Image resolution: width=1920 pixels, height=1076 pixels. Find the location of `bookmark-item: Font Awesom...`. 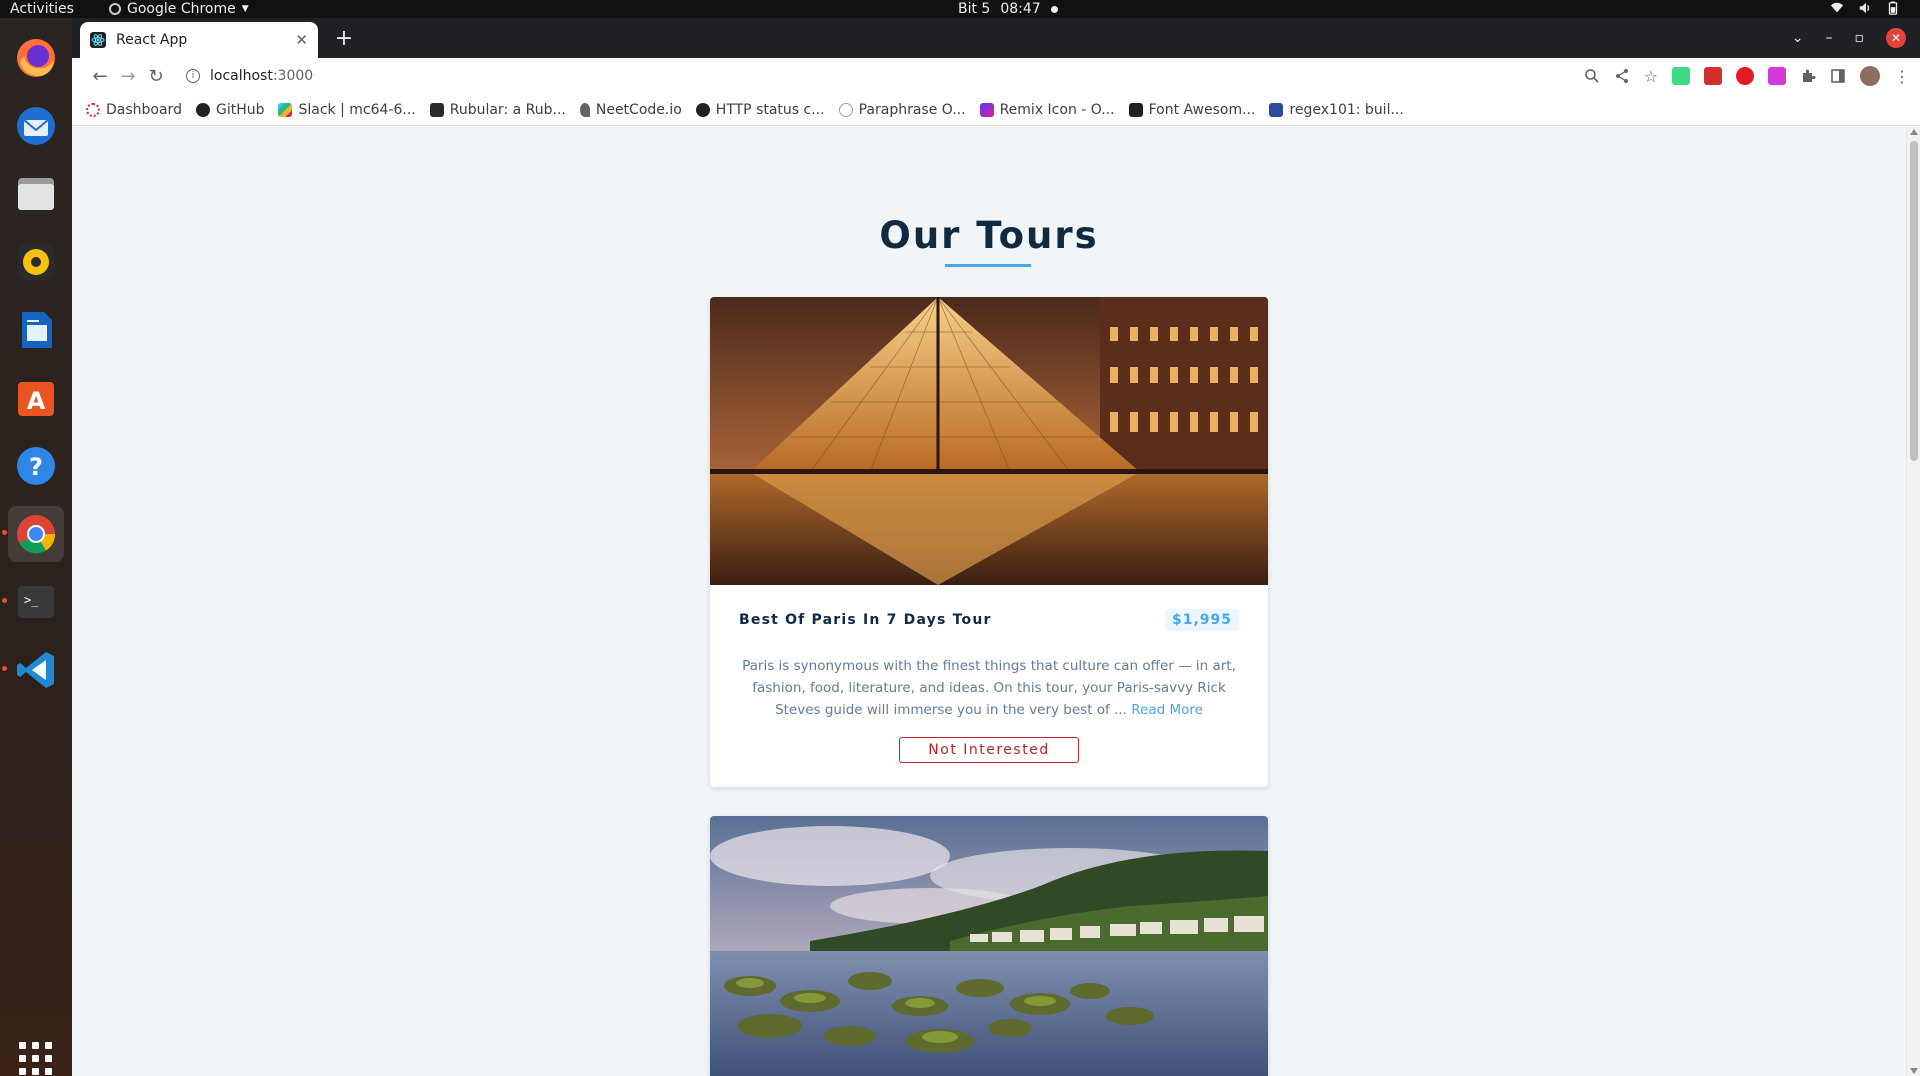

bookmark-item: Font Awesom... is located at coordinates (1192, 109).